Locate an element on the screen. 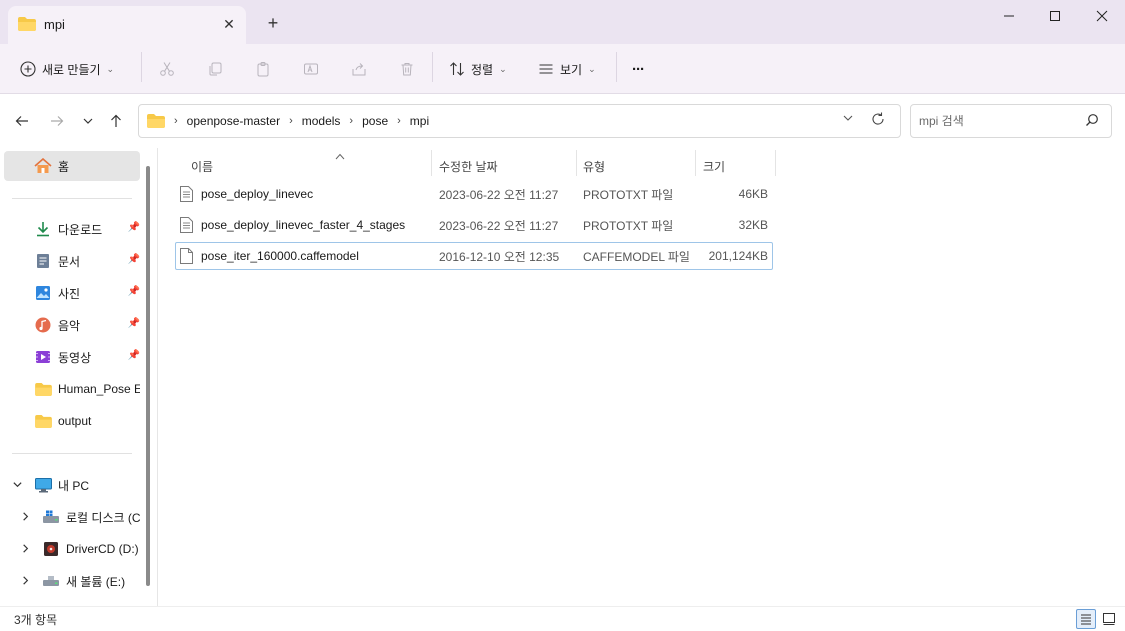  arrow-up-icon is located at coordinates (116, 120).